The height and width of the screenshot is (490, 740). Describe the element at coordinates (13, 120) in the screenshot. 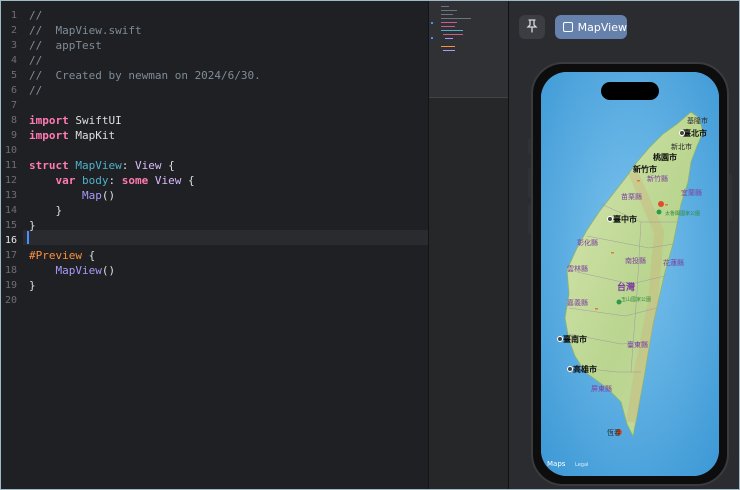

I see `line-number: 8` at that location.